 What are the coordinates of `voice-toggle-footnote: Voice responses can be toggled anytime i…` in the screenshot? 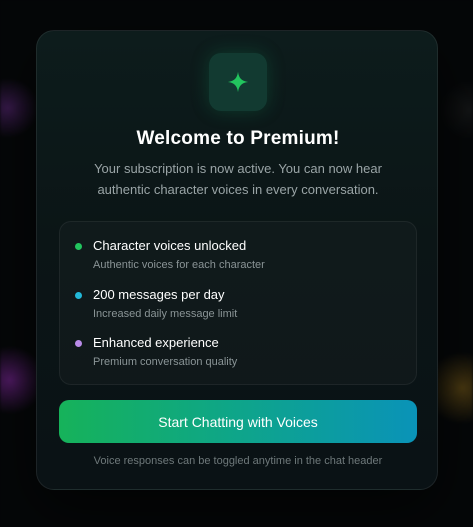 It's located at (238, 461).